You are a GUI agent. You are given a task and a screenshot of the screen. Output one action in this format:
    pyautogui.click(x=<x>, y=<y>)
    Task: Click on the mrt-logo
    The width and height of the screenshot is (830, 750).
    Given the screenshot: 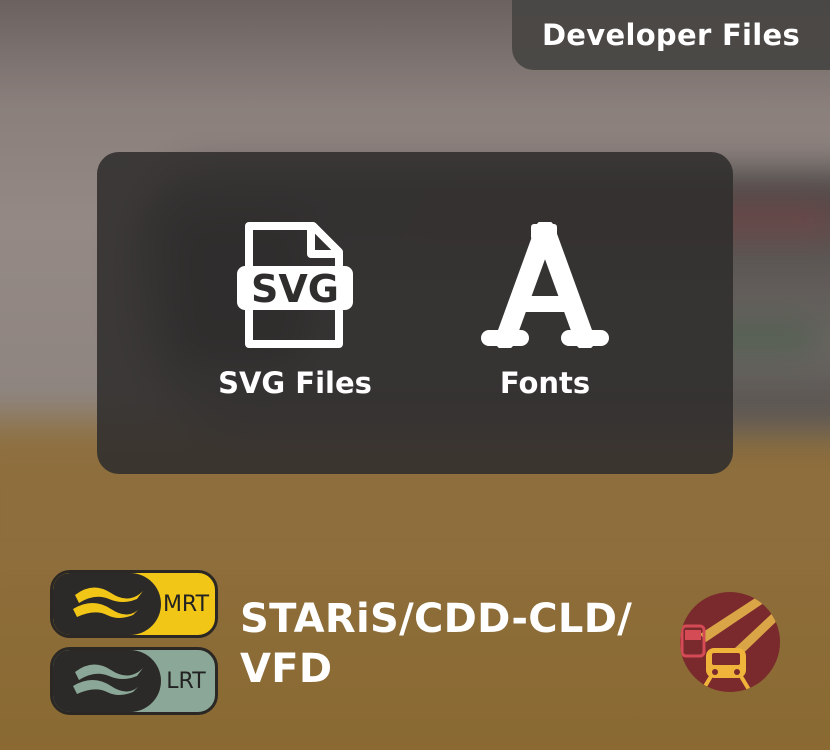 What is the action you would take?
    pyautogui.click(x=107, y=604)
    